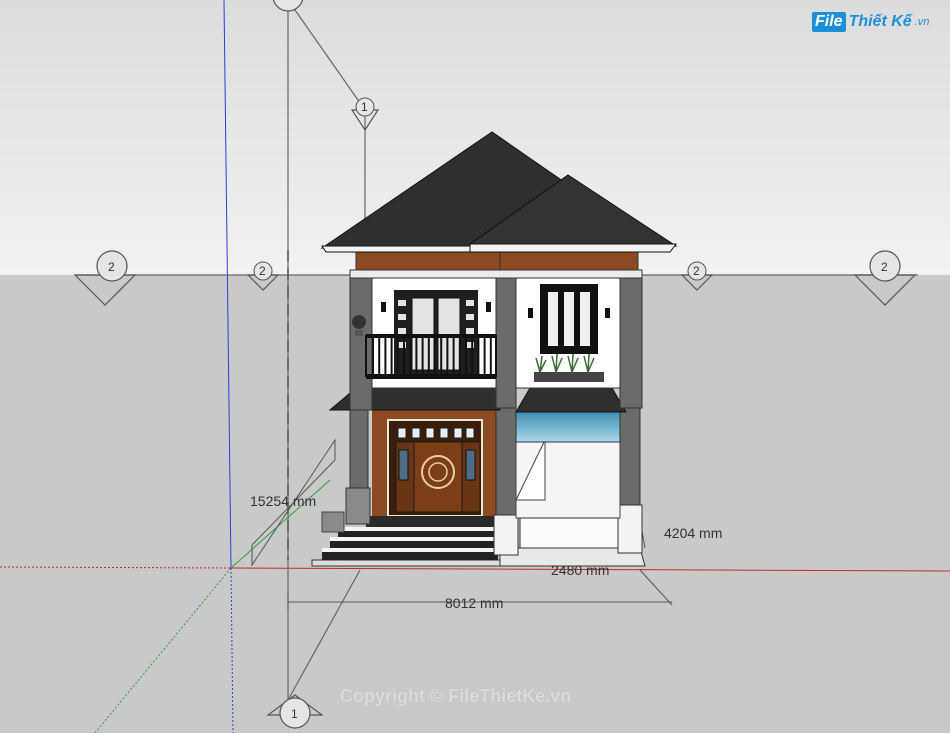  What do you see at coordinates (573, 248) in the screenshot?
I see `roof-edge-right` at bounding box center [573, 248].